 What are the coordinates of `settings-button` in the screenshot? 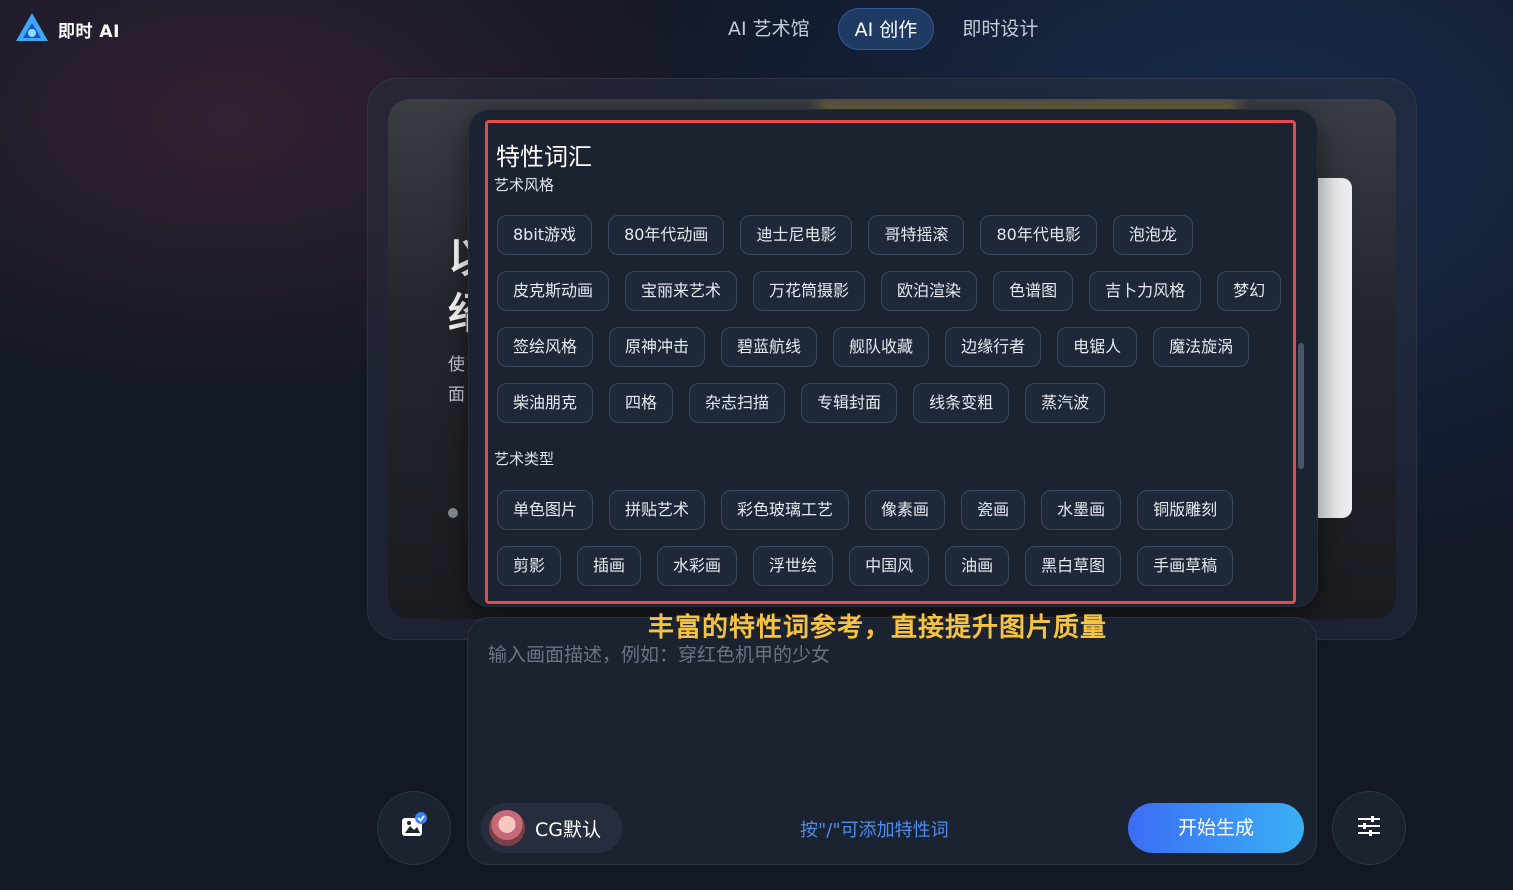 It's located at (1369, 828).